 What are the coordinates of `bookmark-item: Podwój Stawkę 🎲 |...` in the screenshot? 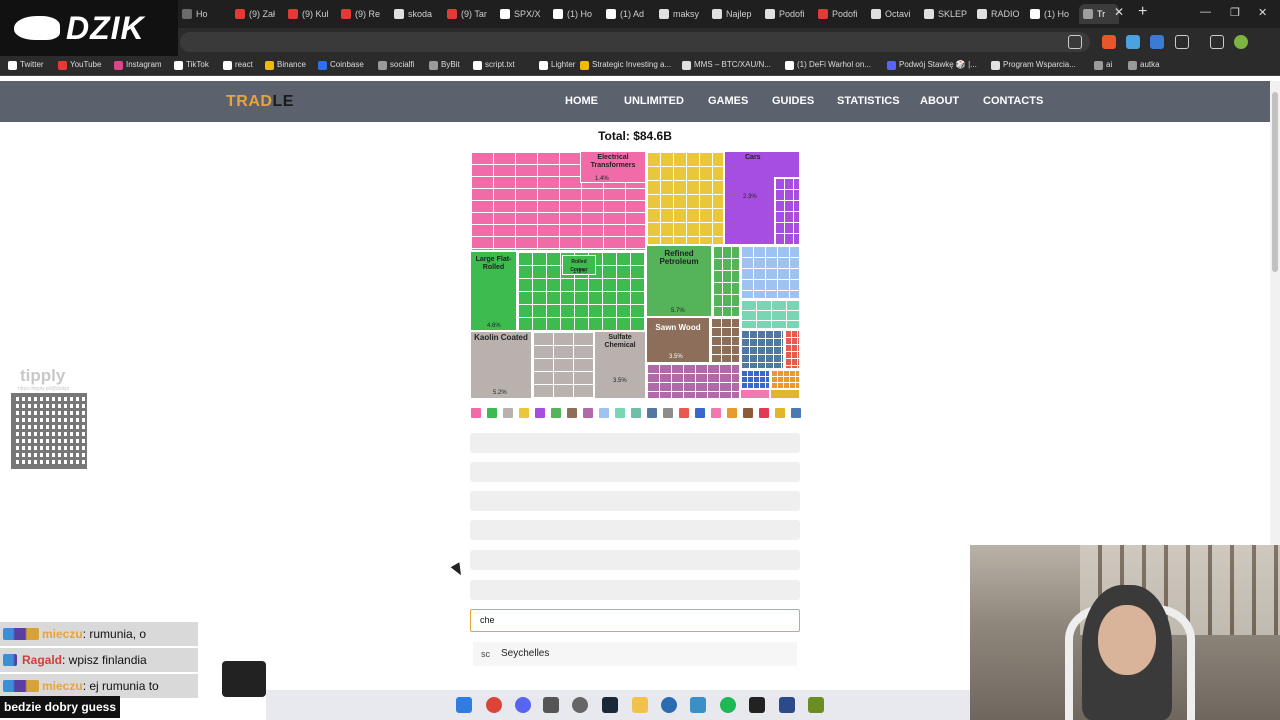 It's located at (932, 65).